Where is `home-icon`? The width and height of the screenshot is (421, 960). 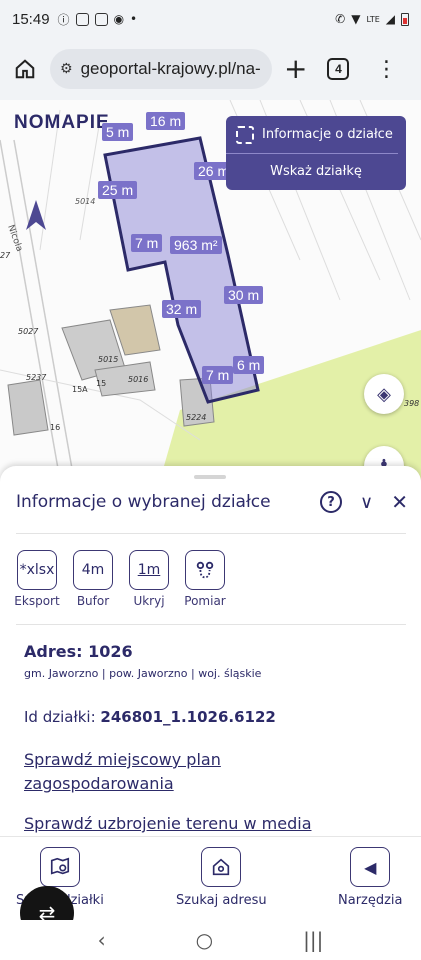
home-icon is located at coordinates (25, 69).